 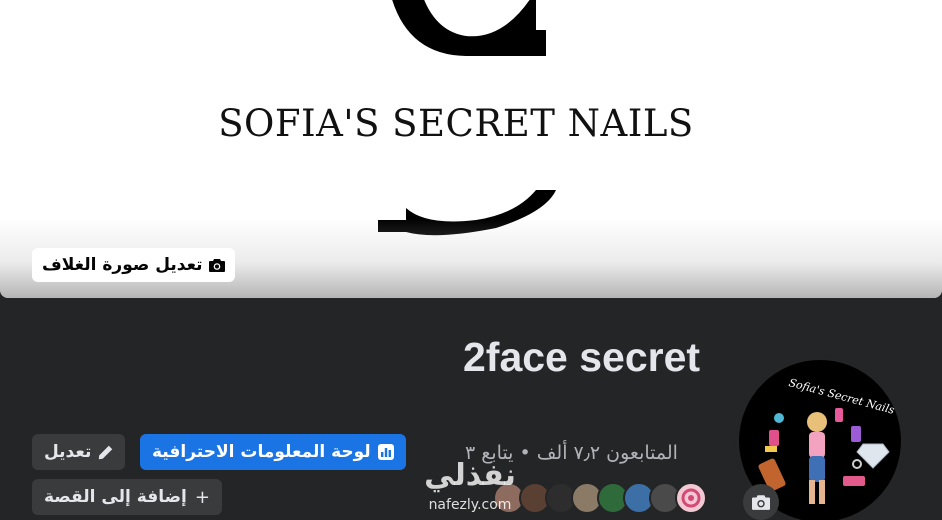 I want to click on brand-logo-top-arc, so click(x=469, y=28).